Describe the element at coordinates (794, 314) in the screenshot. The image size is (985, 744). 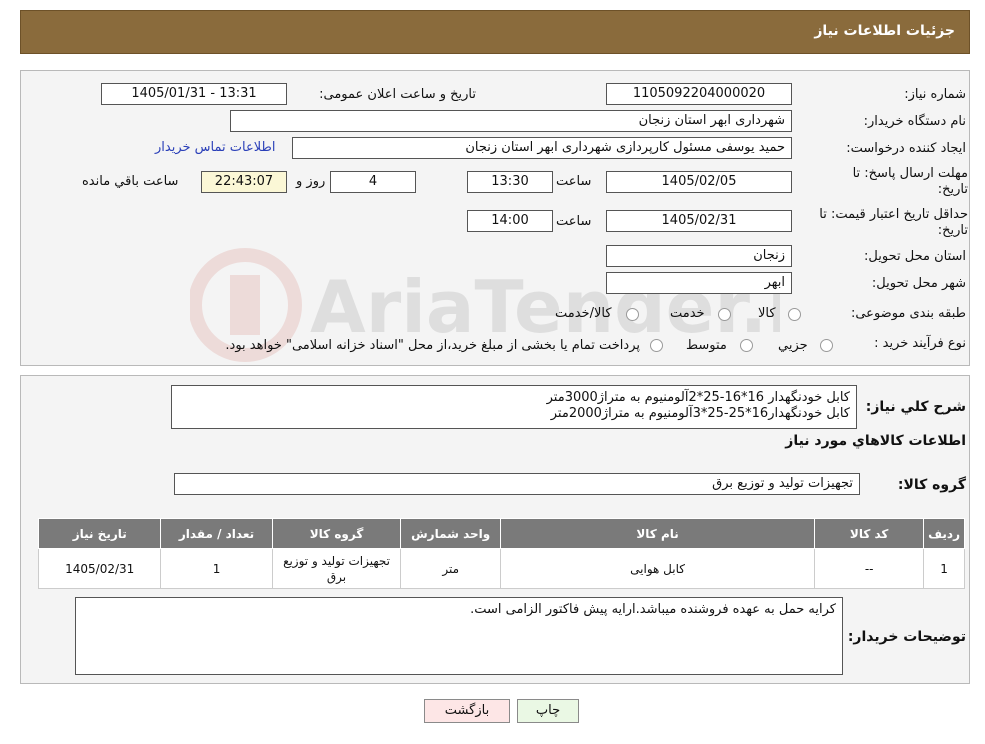
I see `category-radio-goods` at that location.